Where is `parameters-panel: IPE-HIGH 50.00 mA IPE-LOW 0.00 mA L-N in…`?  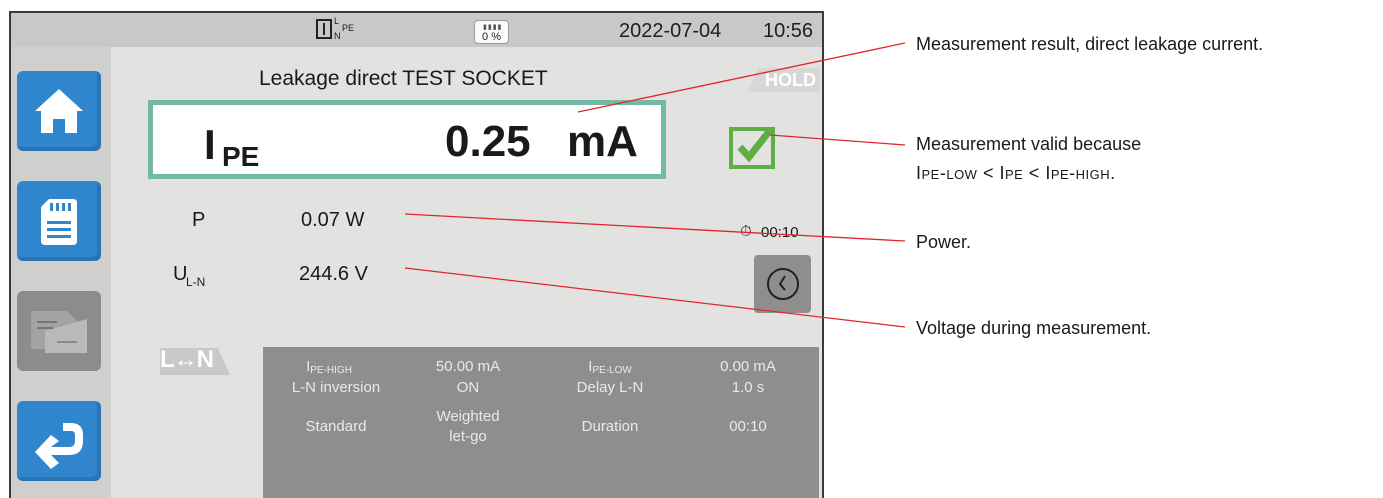 parameters-panel: IPE-HIGH 50.00 mA IPE-LOW 0.00 mA L-N in… is located at coordinates (541, 422).